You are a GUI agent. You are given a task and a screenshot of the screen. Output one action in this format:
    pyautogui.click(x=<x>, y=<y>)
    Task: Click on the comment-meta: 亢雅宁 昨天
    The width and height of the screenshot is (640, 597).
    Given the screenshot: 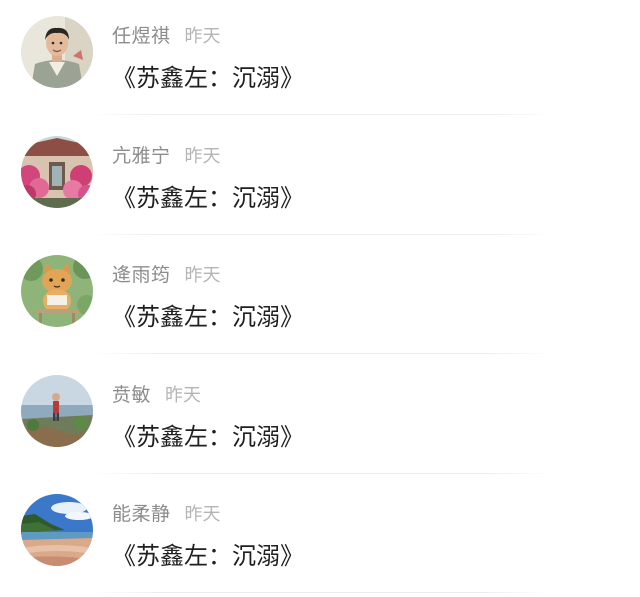 What is the action you would take?
    pyautogui.click(x=166, y=154)
    